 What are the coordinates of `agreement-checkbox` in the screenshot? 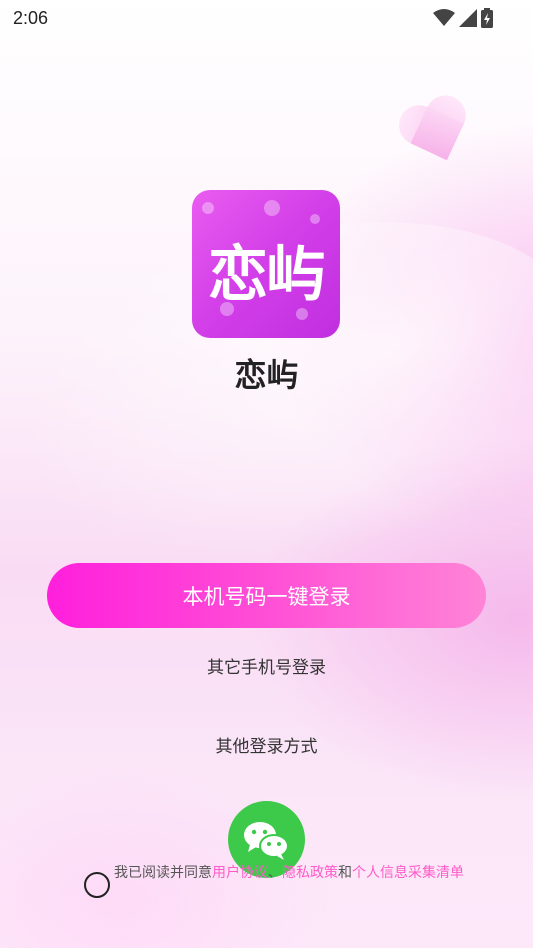 It's located at (97, 885).